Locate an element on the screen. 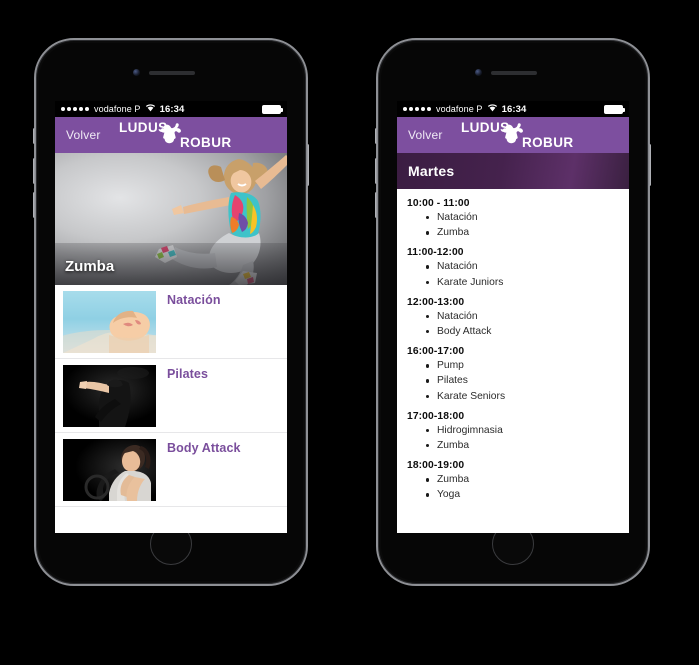 The image size is (699, 665). power-button-right is located at coordinates (649, 165).